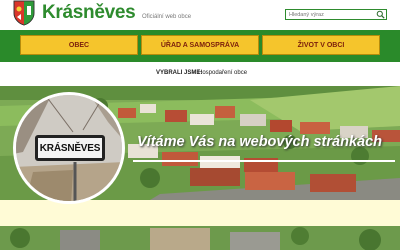 The image size is (400, 250). What do you see at coordinates (321, 45) in the screenshot?
I see `nav-zivot-v-obci: ŽIVOT V OBCI` at bounding box center [321, 45].